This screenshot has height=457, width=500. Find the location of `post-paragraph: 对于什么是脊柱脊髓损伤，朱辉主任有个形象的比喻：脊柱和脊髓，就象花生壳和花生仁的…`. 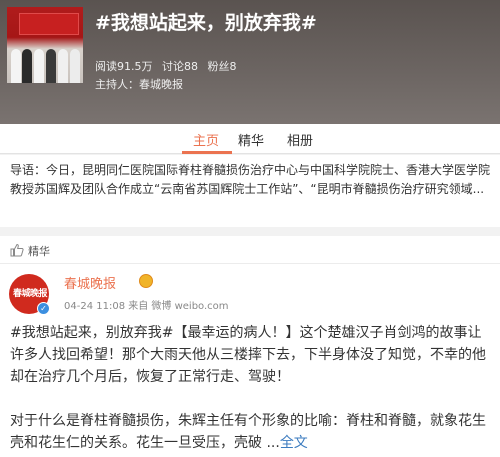

post-paragraph: 对于什么是脊柱脊髓损伤，朱辉主任有个形象的比喻：脊柱和脊髓，就象花生壳和花生仁的… is located at coordinates (251, 432).